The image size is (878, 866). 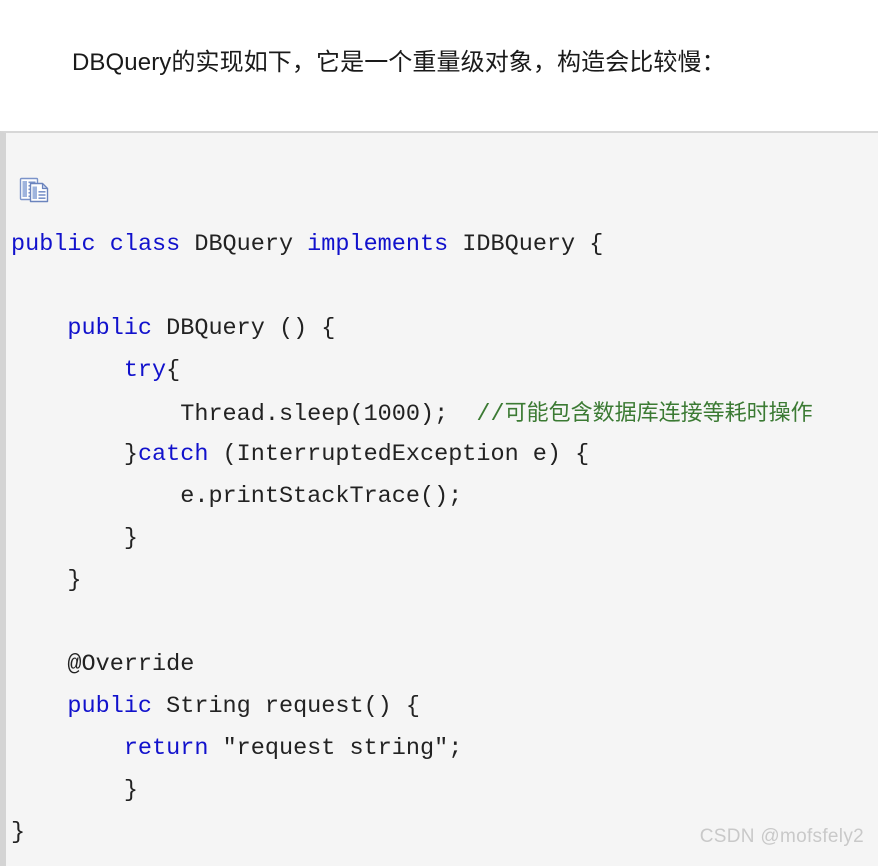 I want to click on code-token-plain: {, so click(x=173, y=370).